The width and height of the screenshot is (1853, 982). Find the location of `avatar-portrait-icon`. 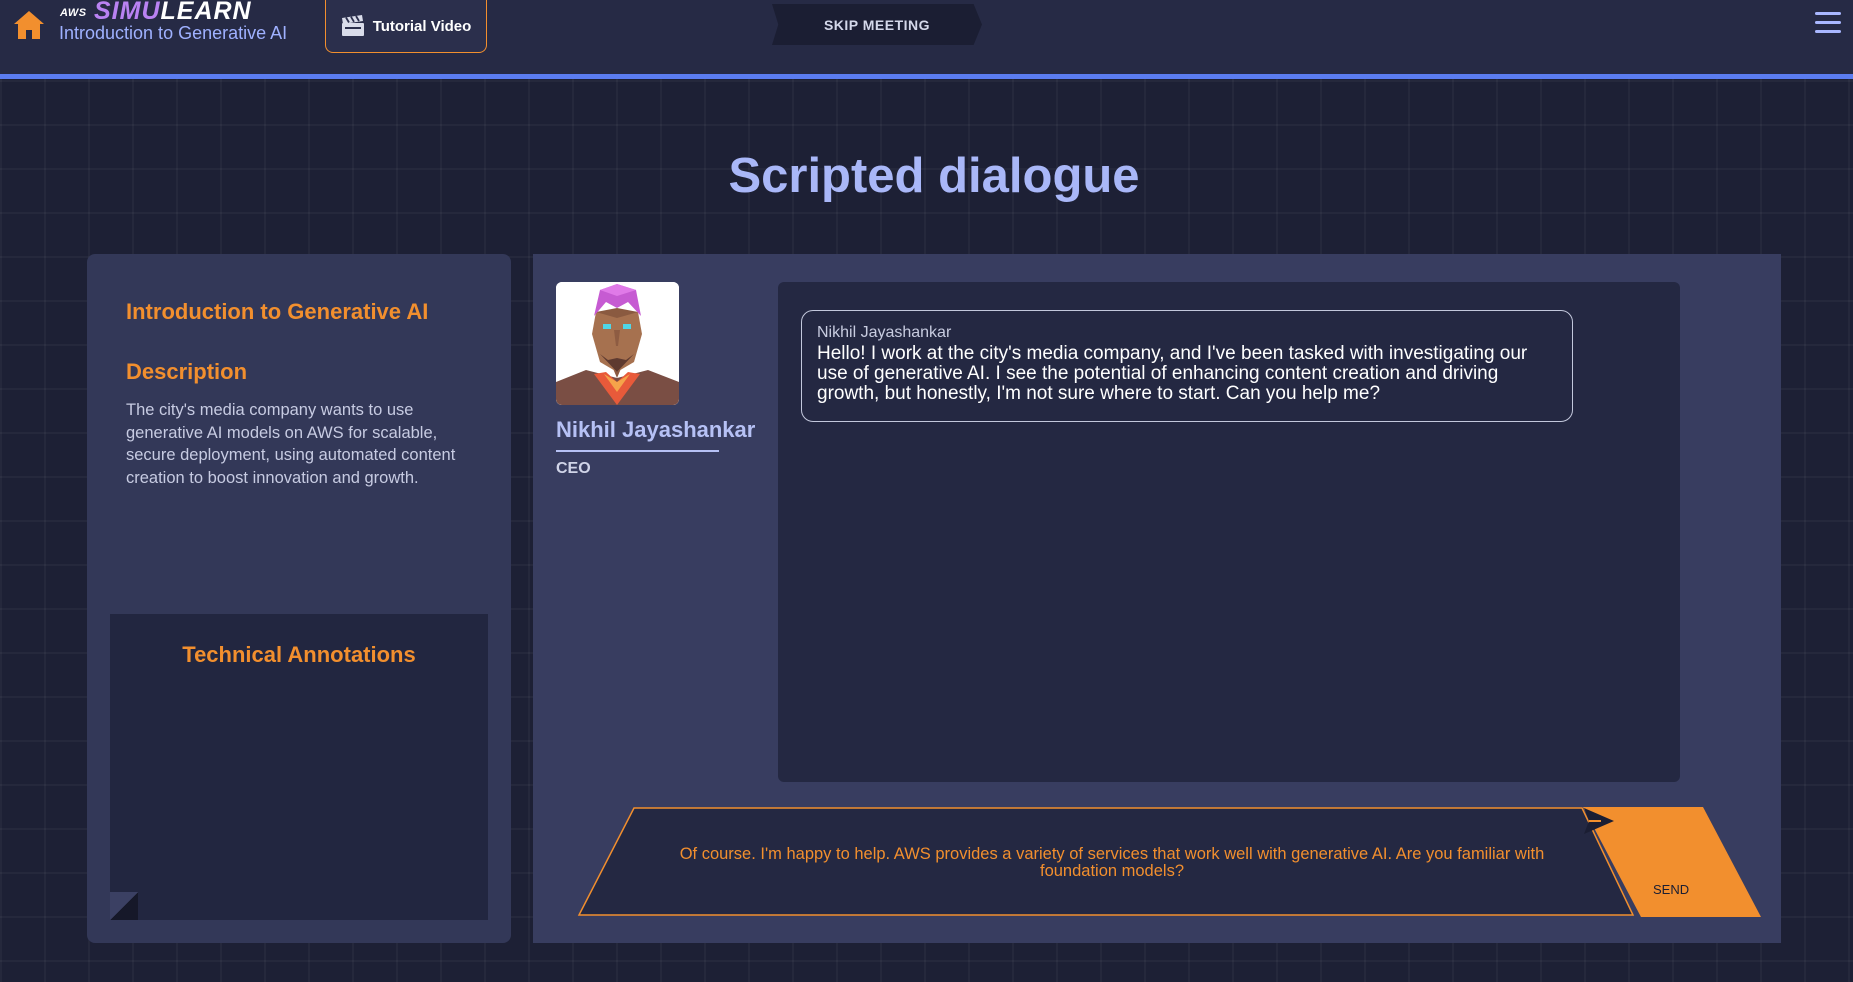

avatar-portrait-icon is located at coordinates (617, 343).